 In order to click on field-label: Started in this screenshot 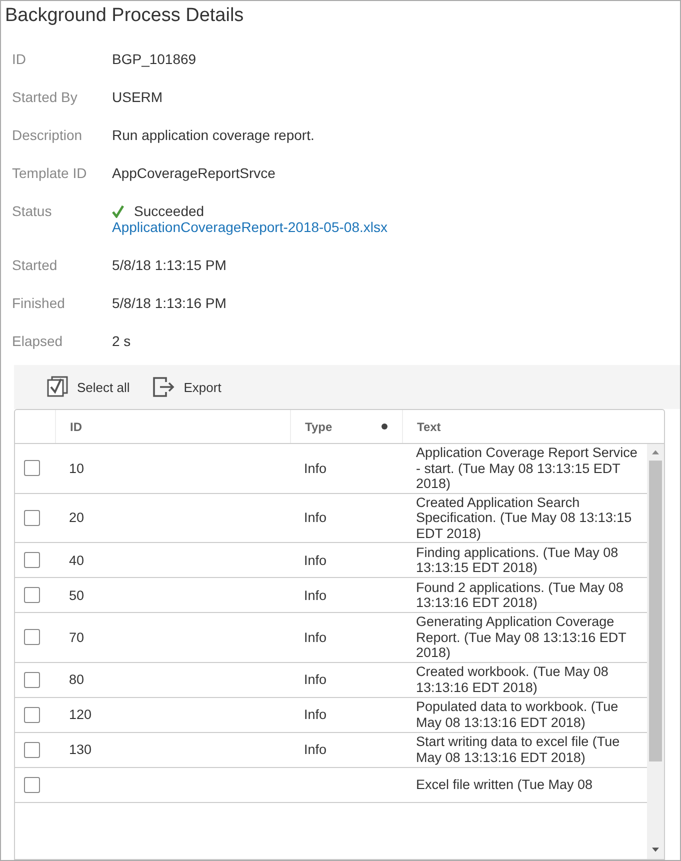, I will do `click(35, 265)`.